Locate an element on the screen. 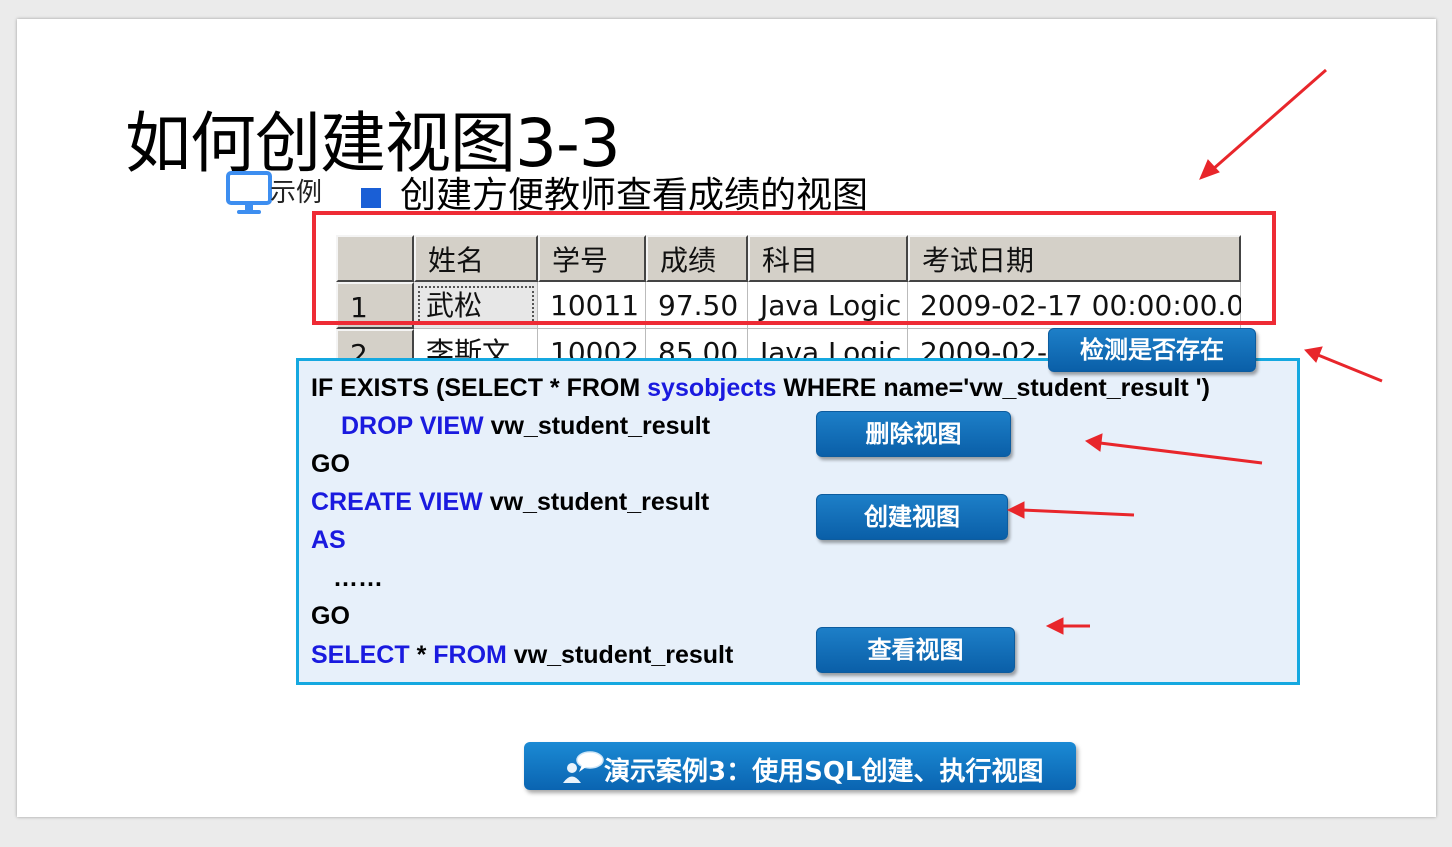 Image resolution: width=1452 pixels, height=847 pixels. demo-case-button: 演示案例3：使用SQL创建、执行视图 is located at coordinates (800, 766).